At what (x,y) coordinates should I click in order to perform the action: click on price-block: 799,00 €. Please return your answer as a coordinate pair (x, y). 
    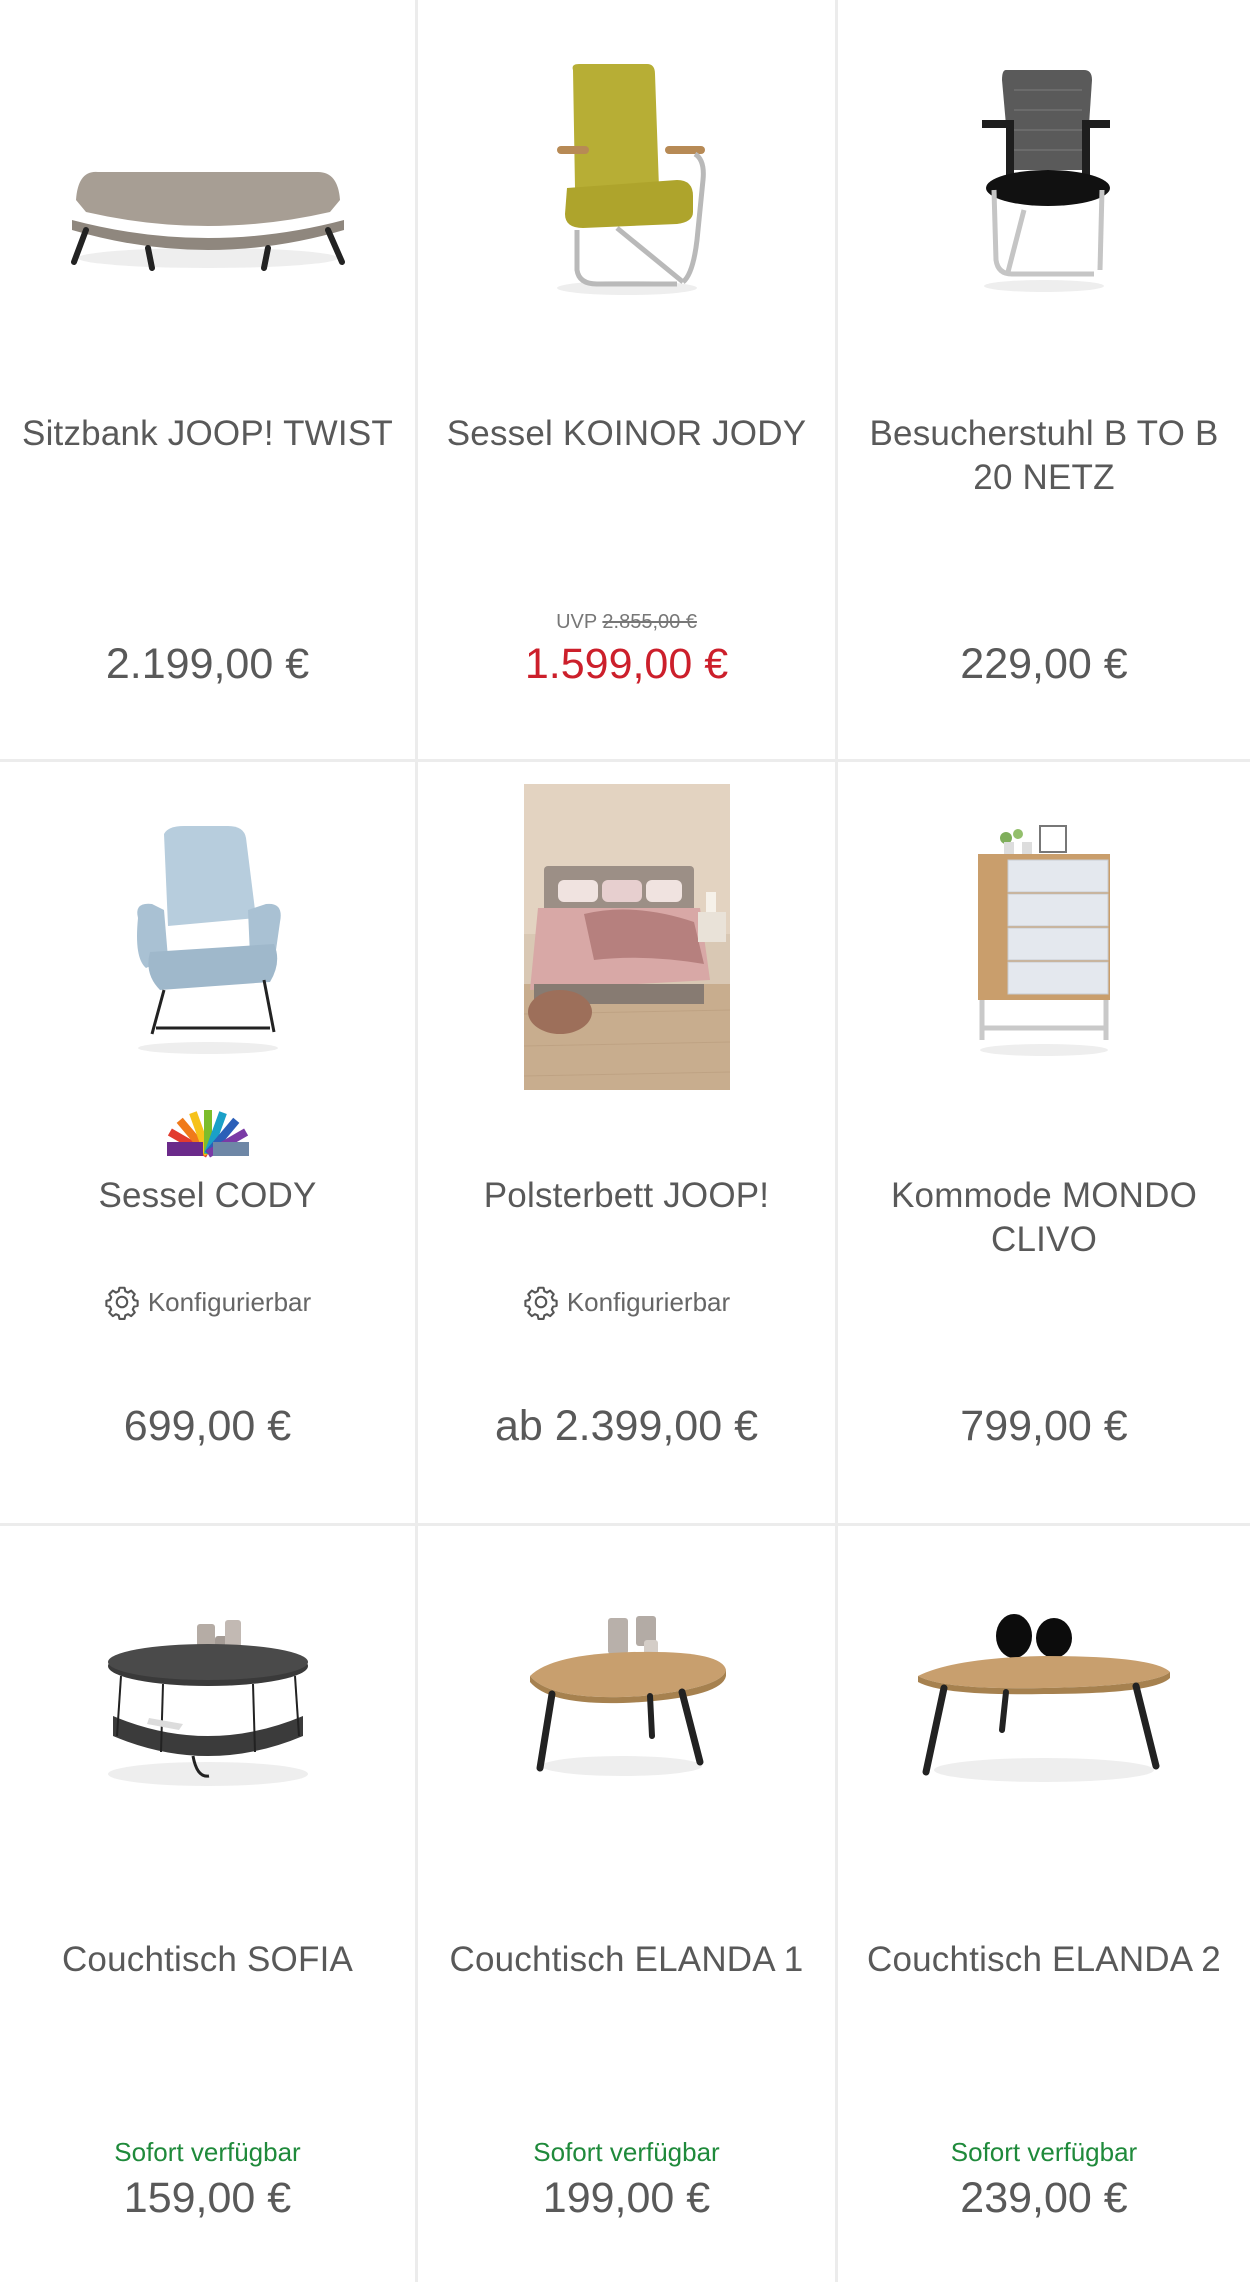
    Looking at the image, I should click on (1044, 1412).